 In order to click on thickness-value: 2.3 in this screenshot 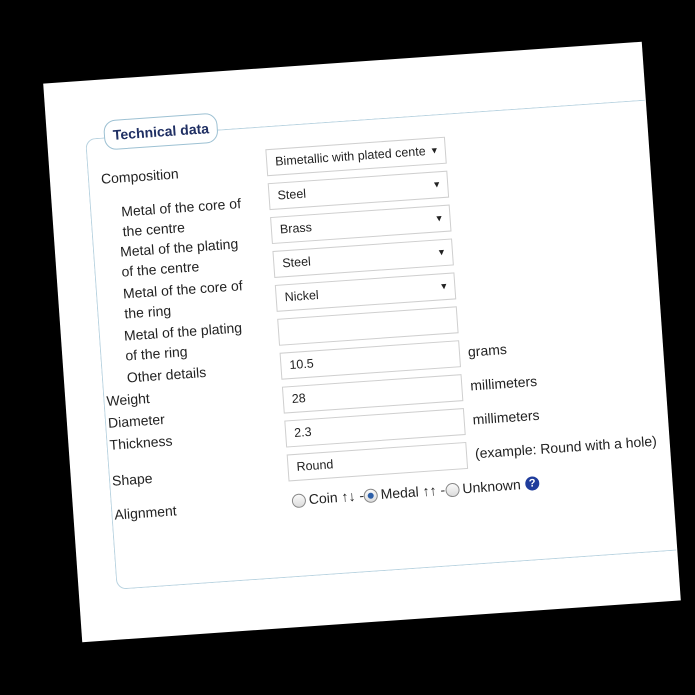, I will do `click(303, 432)`.